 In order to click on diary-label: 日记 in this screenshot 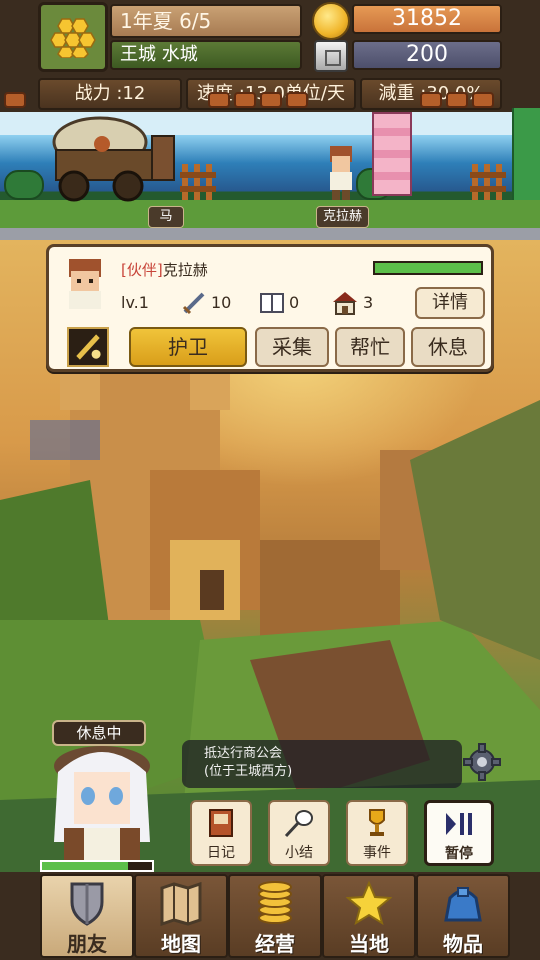, I will do `click(221, 853)`.